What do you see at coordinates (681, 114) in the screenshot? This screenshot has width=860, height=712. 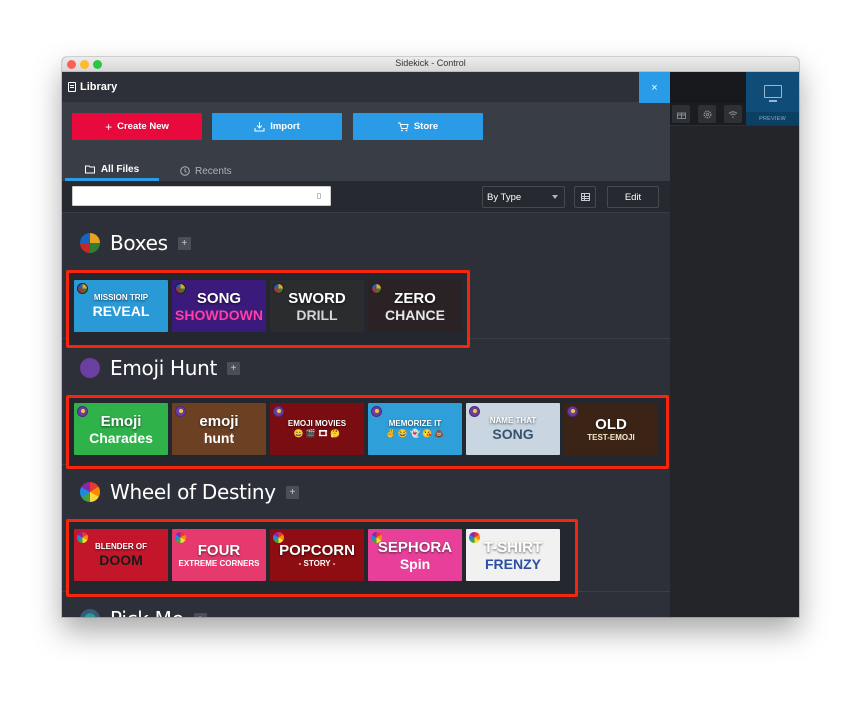 I see `gift-icon` at bounding box center [681, 114].